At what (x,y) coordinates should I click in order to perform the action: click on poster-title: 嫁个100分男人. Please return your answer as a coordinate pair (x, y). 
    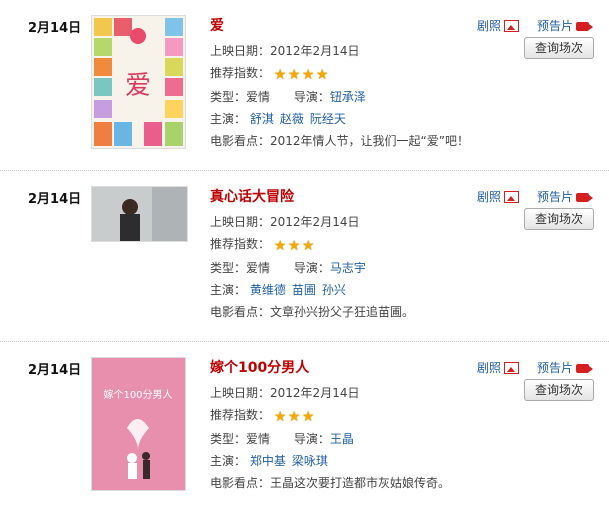
    Looking at the image, I should click on (137, 394).